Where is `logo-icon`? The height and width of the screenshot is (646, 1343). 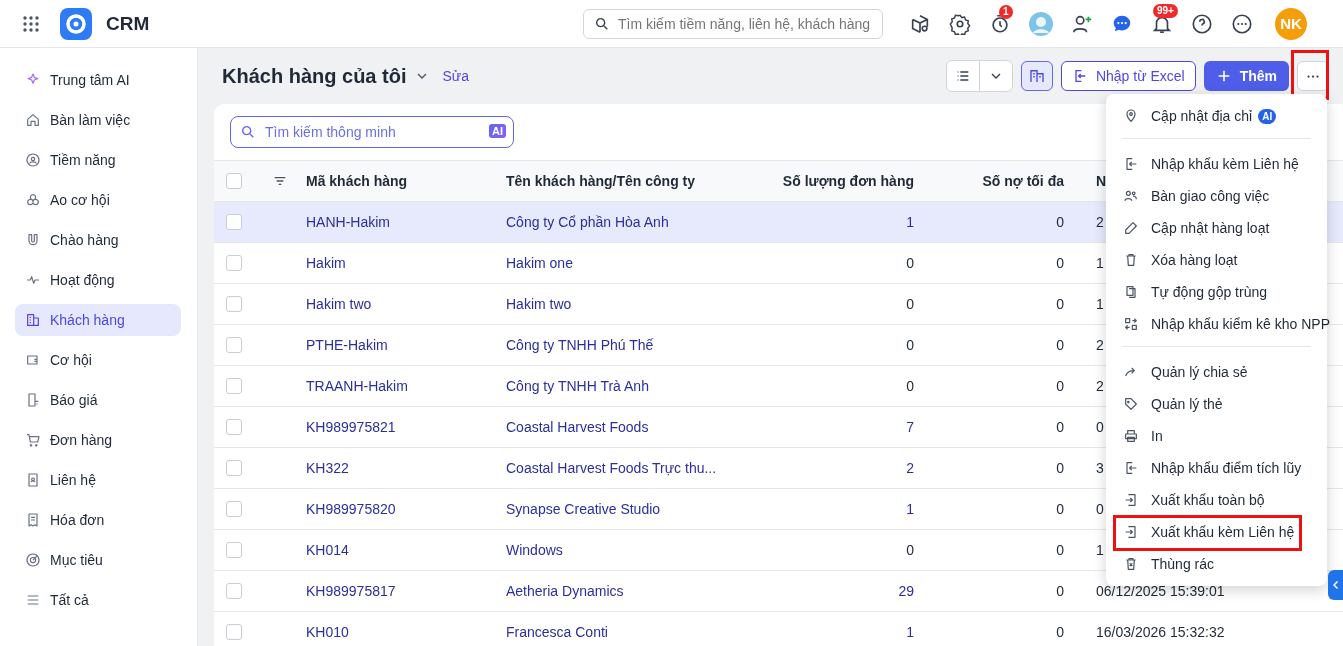
logo-icon is located at coordinates (76, 23).